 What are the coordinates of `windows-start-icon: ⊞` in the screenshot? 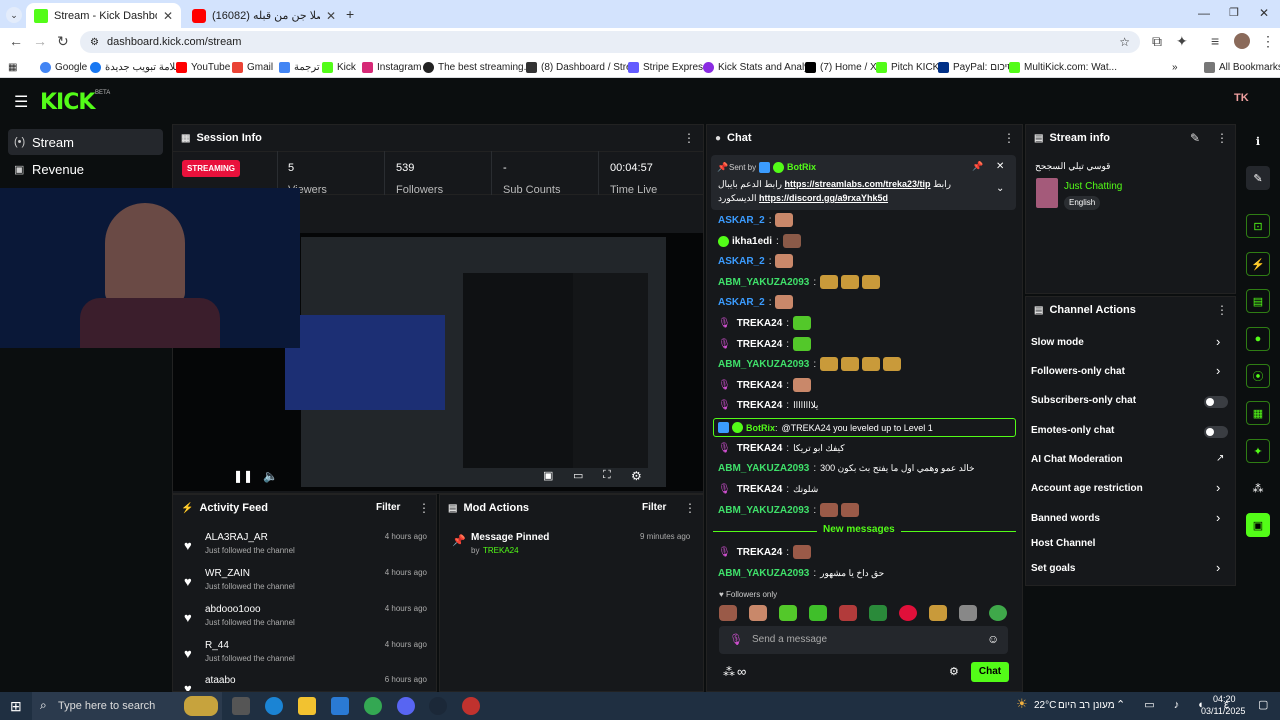 It's located at (16, 706).